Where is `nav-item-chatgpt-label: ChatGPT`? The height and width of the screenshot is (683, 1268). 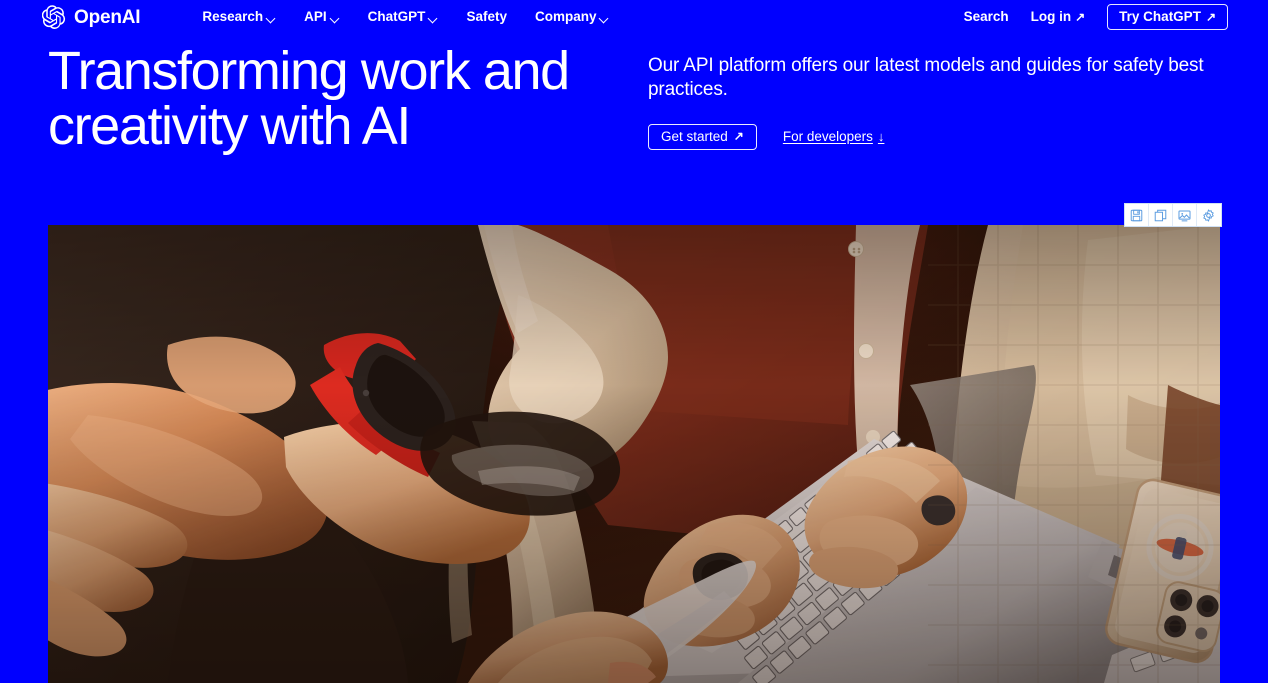
nav-item-chatgpt-label: ChatGPT is located at coordinates (396, 17).